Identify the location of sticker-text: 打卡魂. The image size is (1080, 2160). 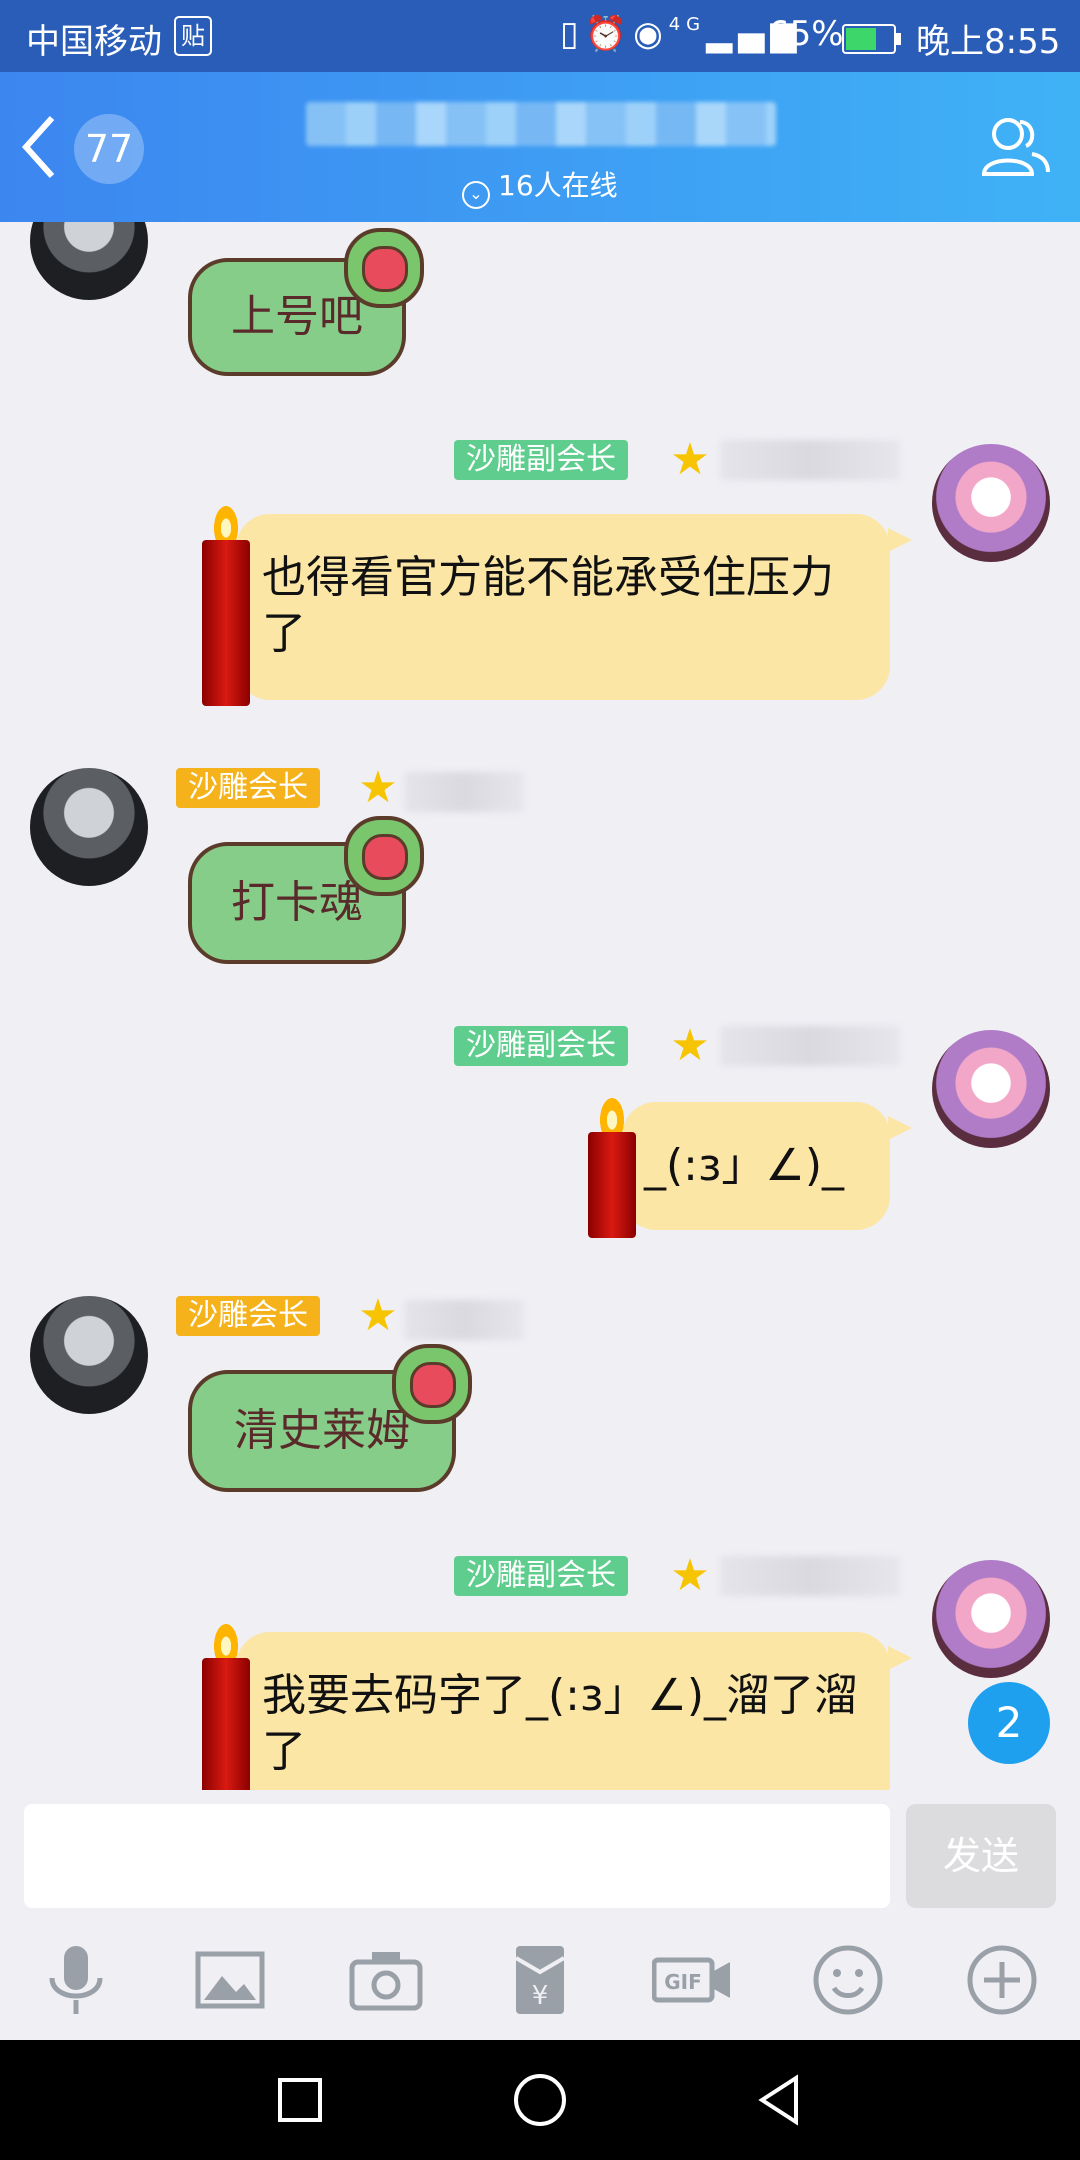
(297, 902).